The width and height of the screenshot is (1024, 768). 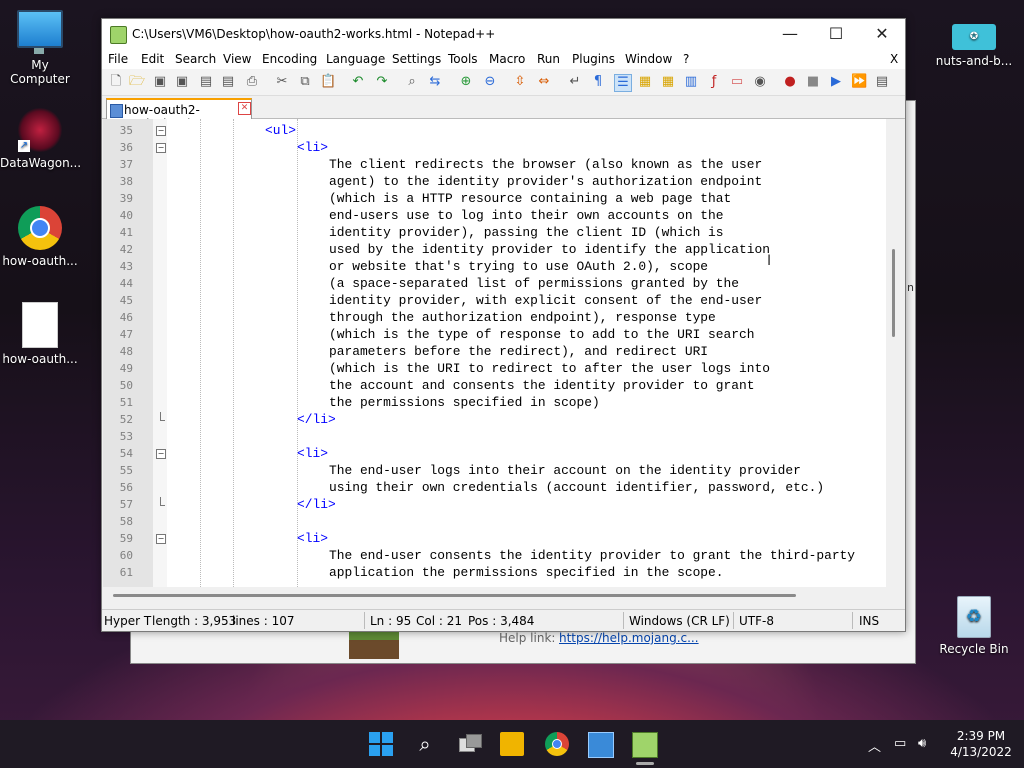 What do you see at coordinates (182, 82) in the screenshot?
I see `save-all-icon: ▣` at bounding box center [182, 82].